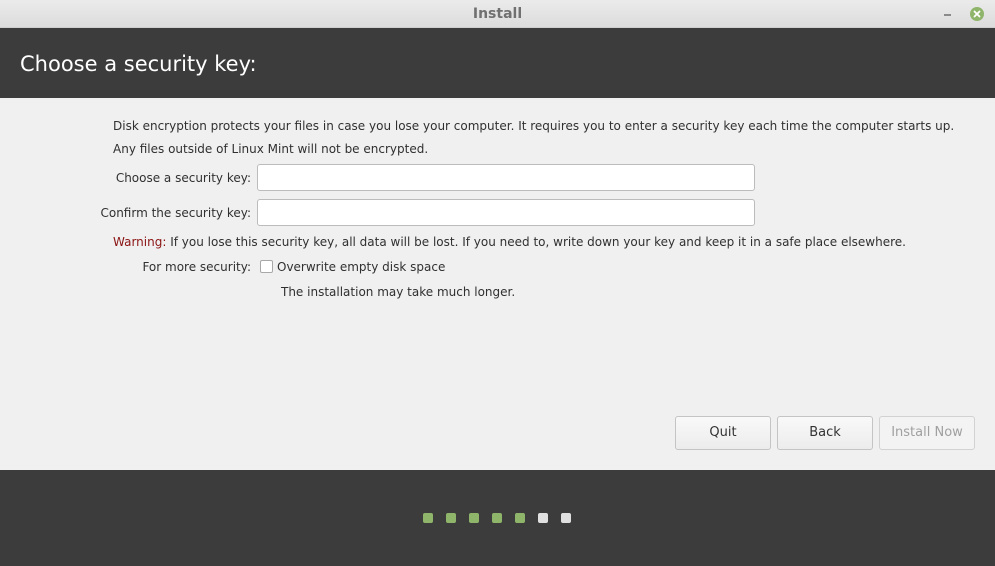 This screenshot has height=566, width=995. I want to click on close-icon, so click(977, 14).